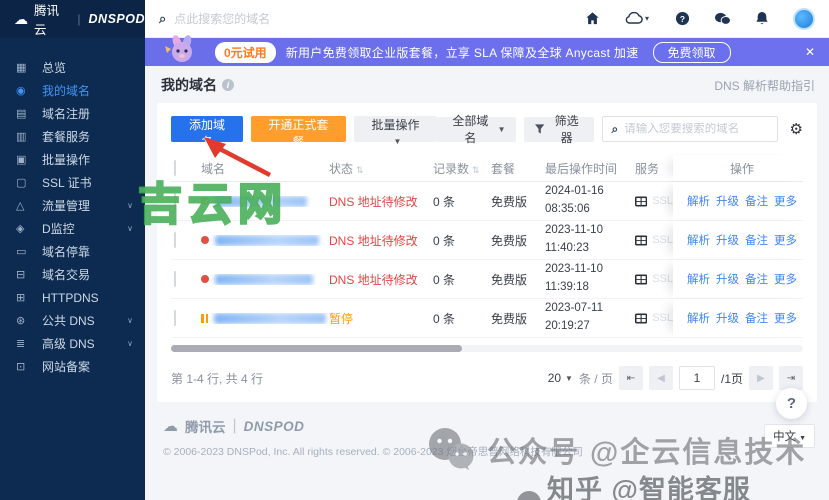 This screenshot has width=829, height=500. I want to click on banner-close-icon: ✕, so click(810, 52).